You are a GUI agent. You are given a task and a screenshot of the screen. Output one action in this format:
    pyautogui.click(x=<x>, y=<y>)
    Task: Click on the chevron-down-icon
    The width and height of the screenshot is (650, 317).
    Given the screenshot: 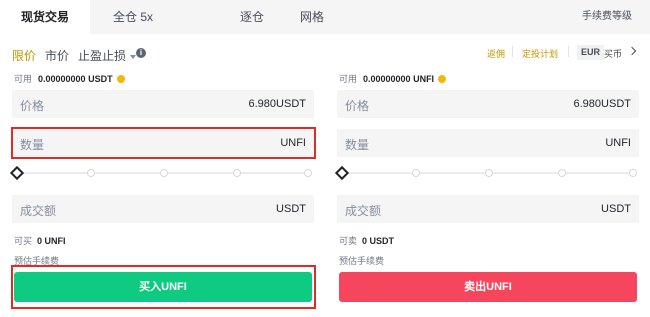 What is the action you would take?
    pyautogui.click(x=133, y=56)
    